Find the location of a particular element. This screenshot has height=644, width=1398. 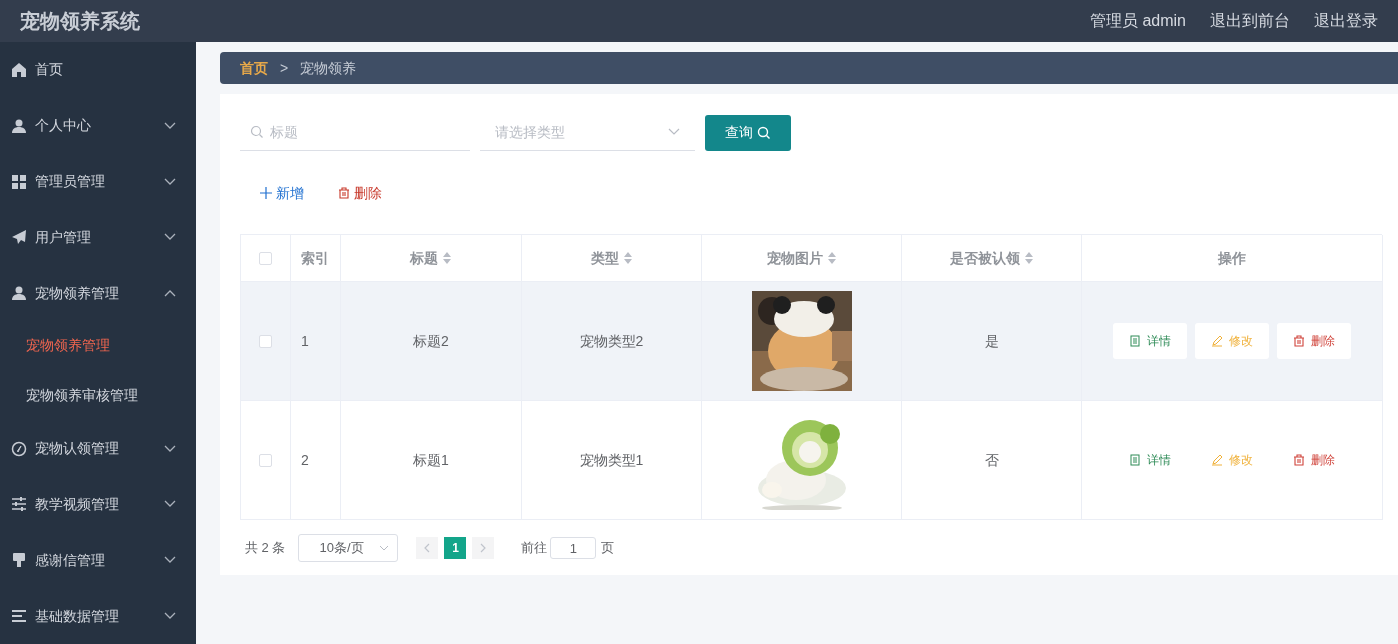

menu-label: 个人中心 is located at coordinates (63, 126).